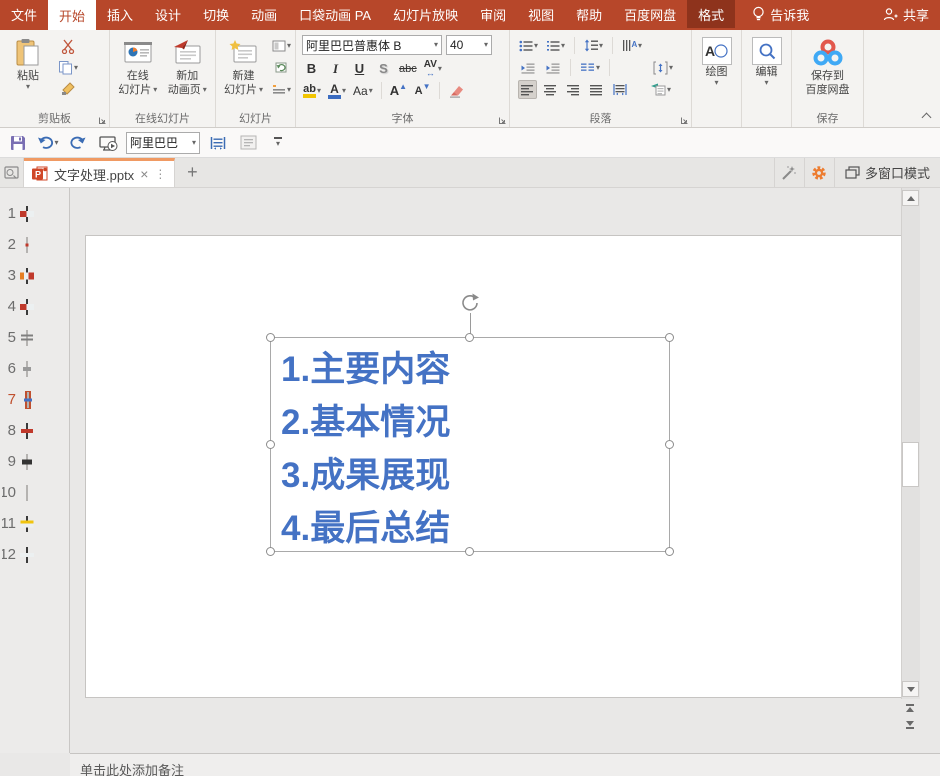 The width and height of the screenshot is (940, 776). Describe the element at coordinates (475, 369) in the screenshot. I see `text-line-1: 1.主要内容` at that location.